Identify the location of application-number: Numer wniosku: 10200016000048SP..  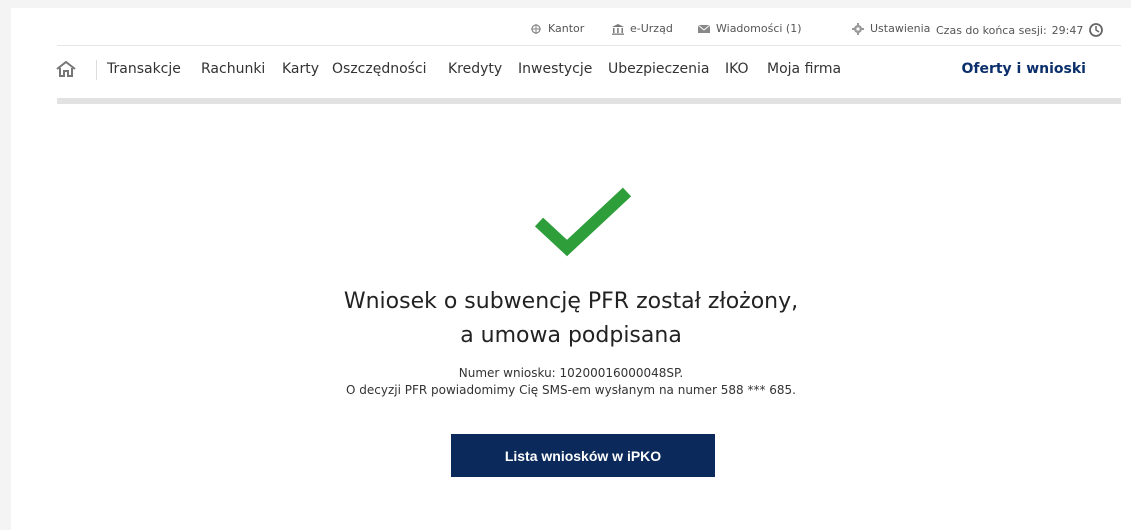
(571, 373).